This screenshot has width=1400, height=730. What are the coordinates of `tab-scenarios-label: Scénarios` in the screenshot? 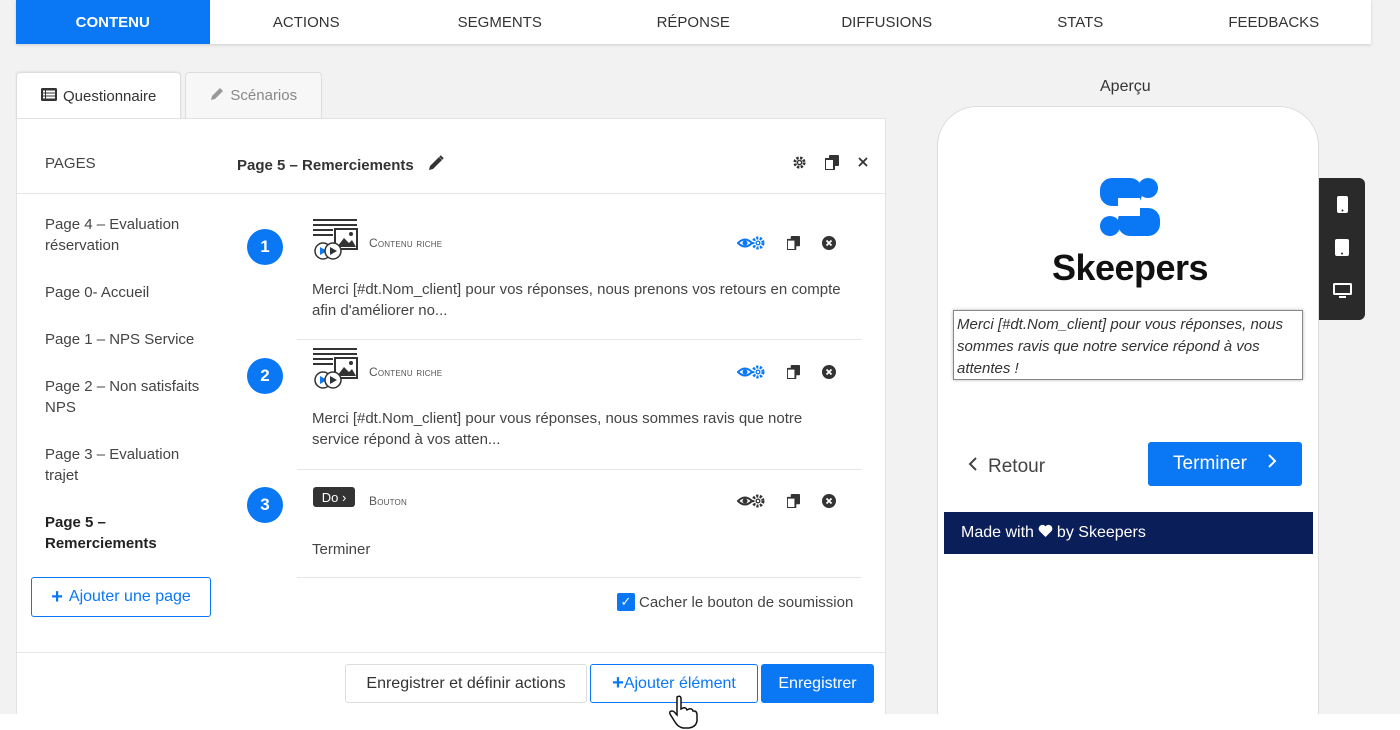 It's located at (264, 95).